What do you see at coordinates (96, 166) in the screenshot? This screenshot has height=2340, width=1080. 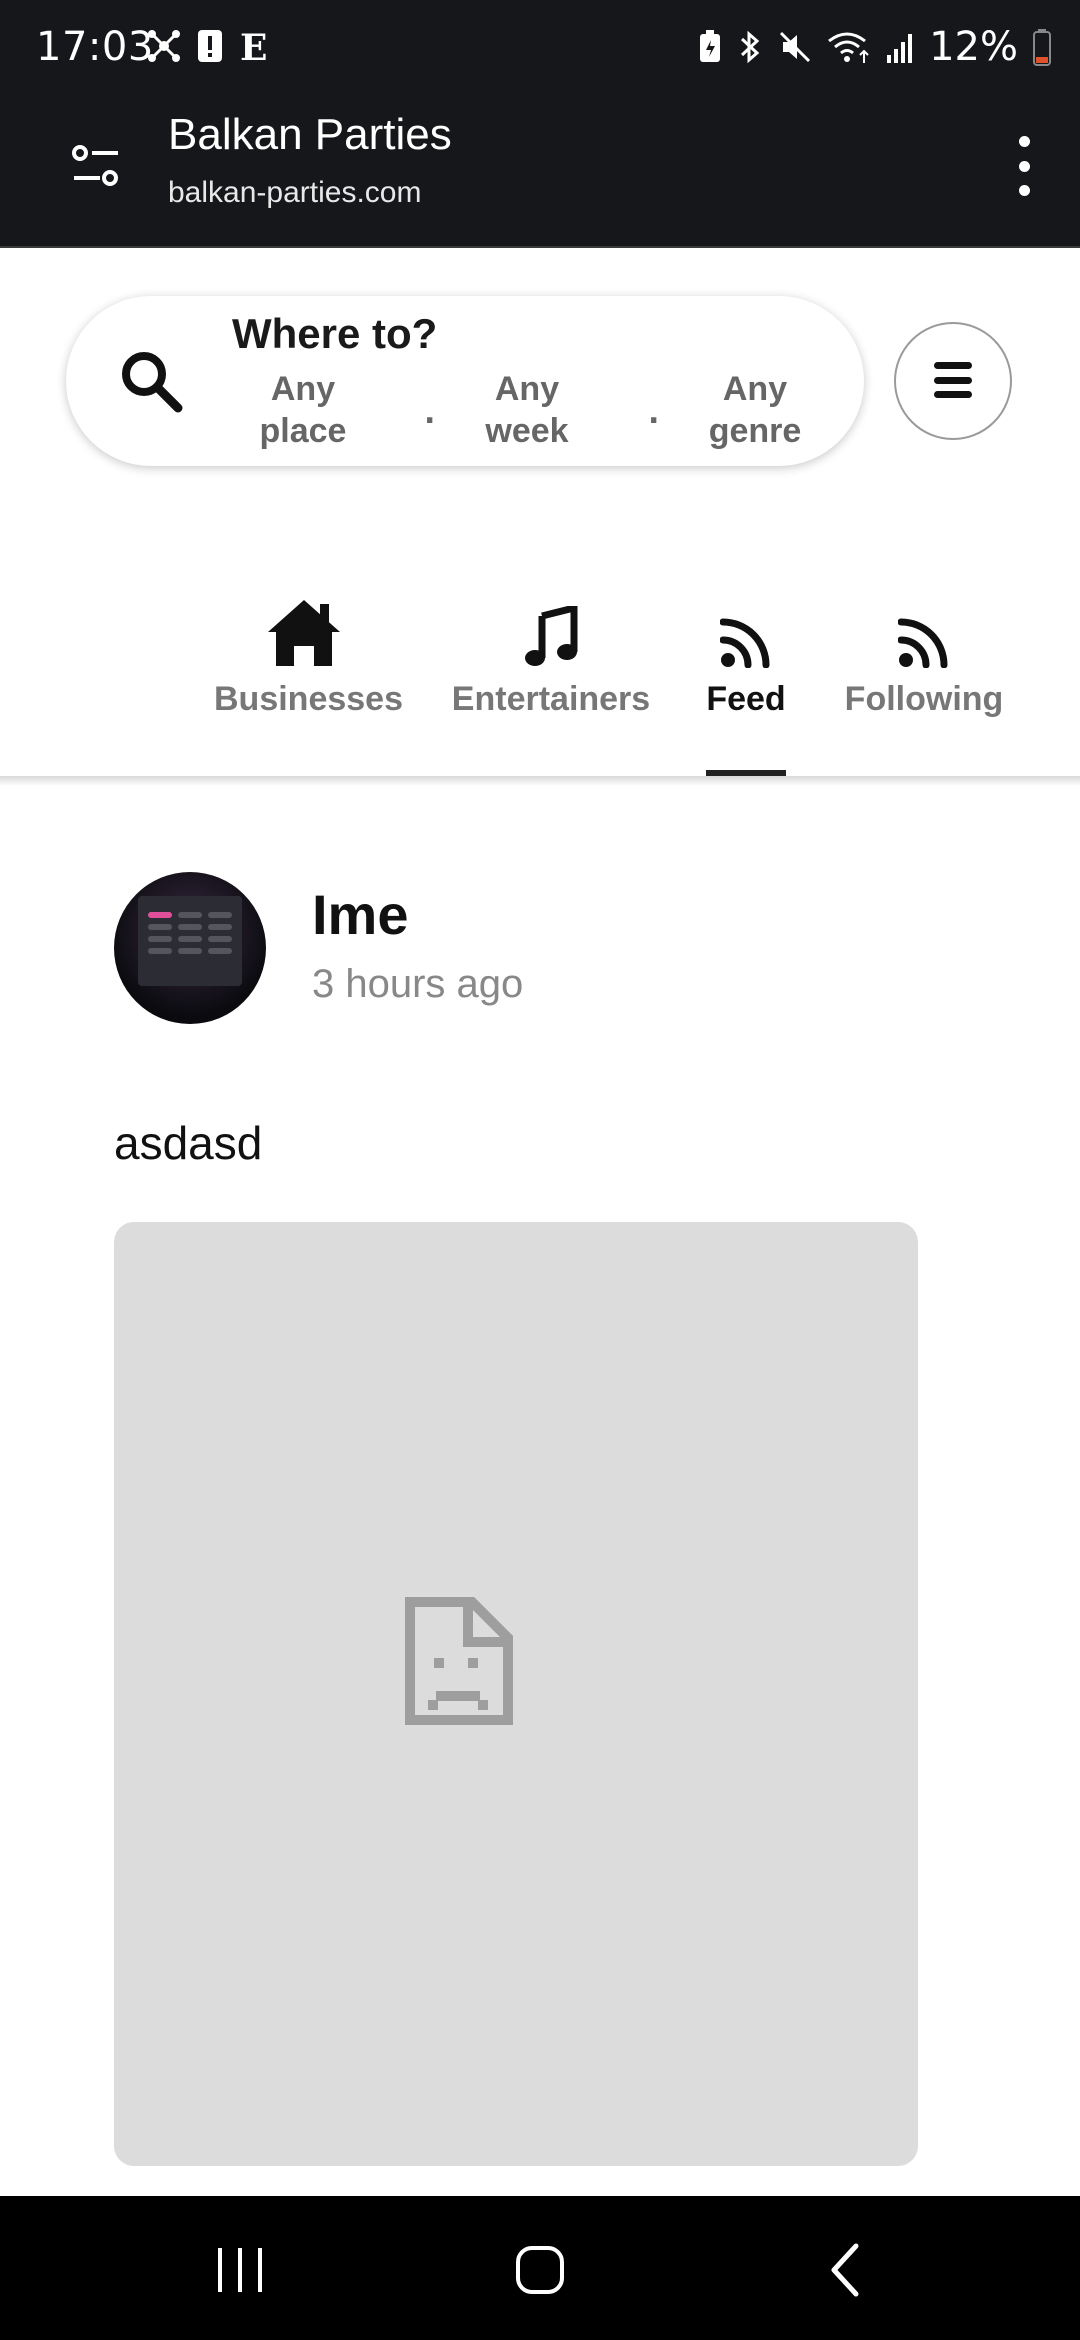 I see `tune-icon` at bounding box center [96, 166].